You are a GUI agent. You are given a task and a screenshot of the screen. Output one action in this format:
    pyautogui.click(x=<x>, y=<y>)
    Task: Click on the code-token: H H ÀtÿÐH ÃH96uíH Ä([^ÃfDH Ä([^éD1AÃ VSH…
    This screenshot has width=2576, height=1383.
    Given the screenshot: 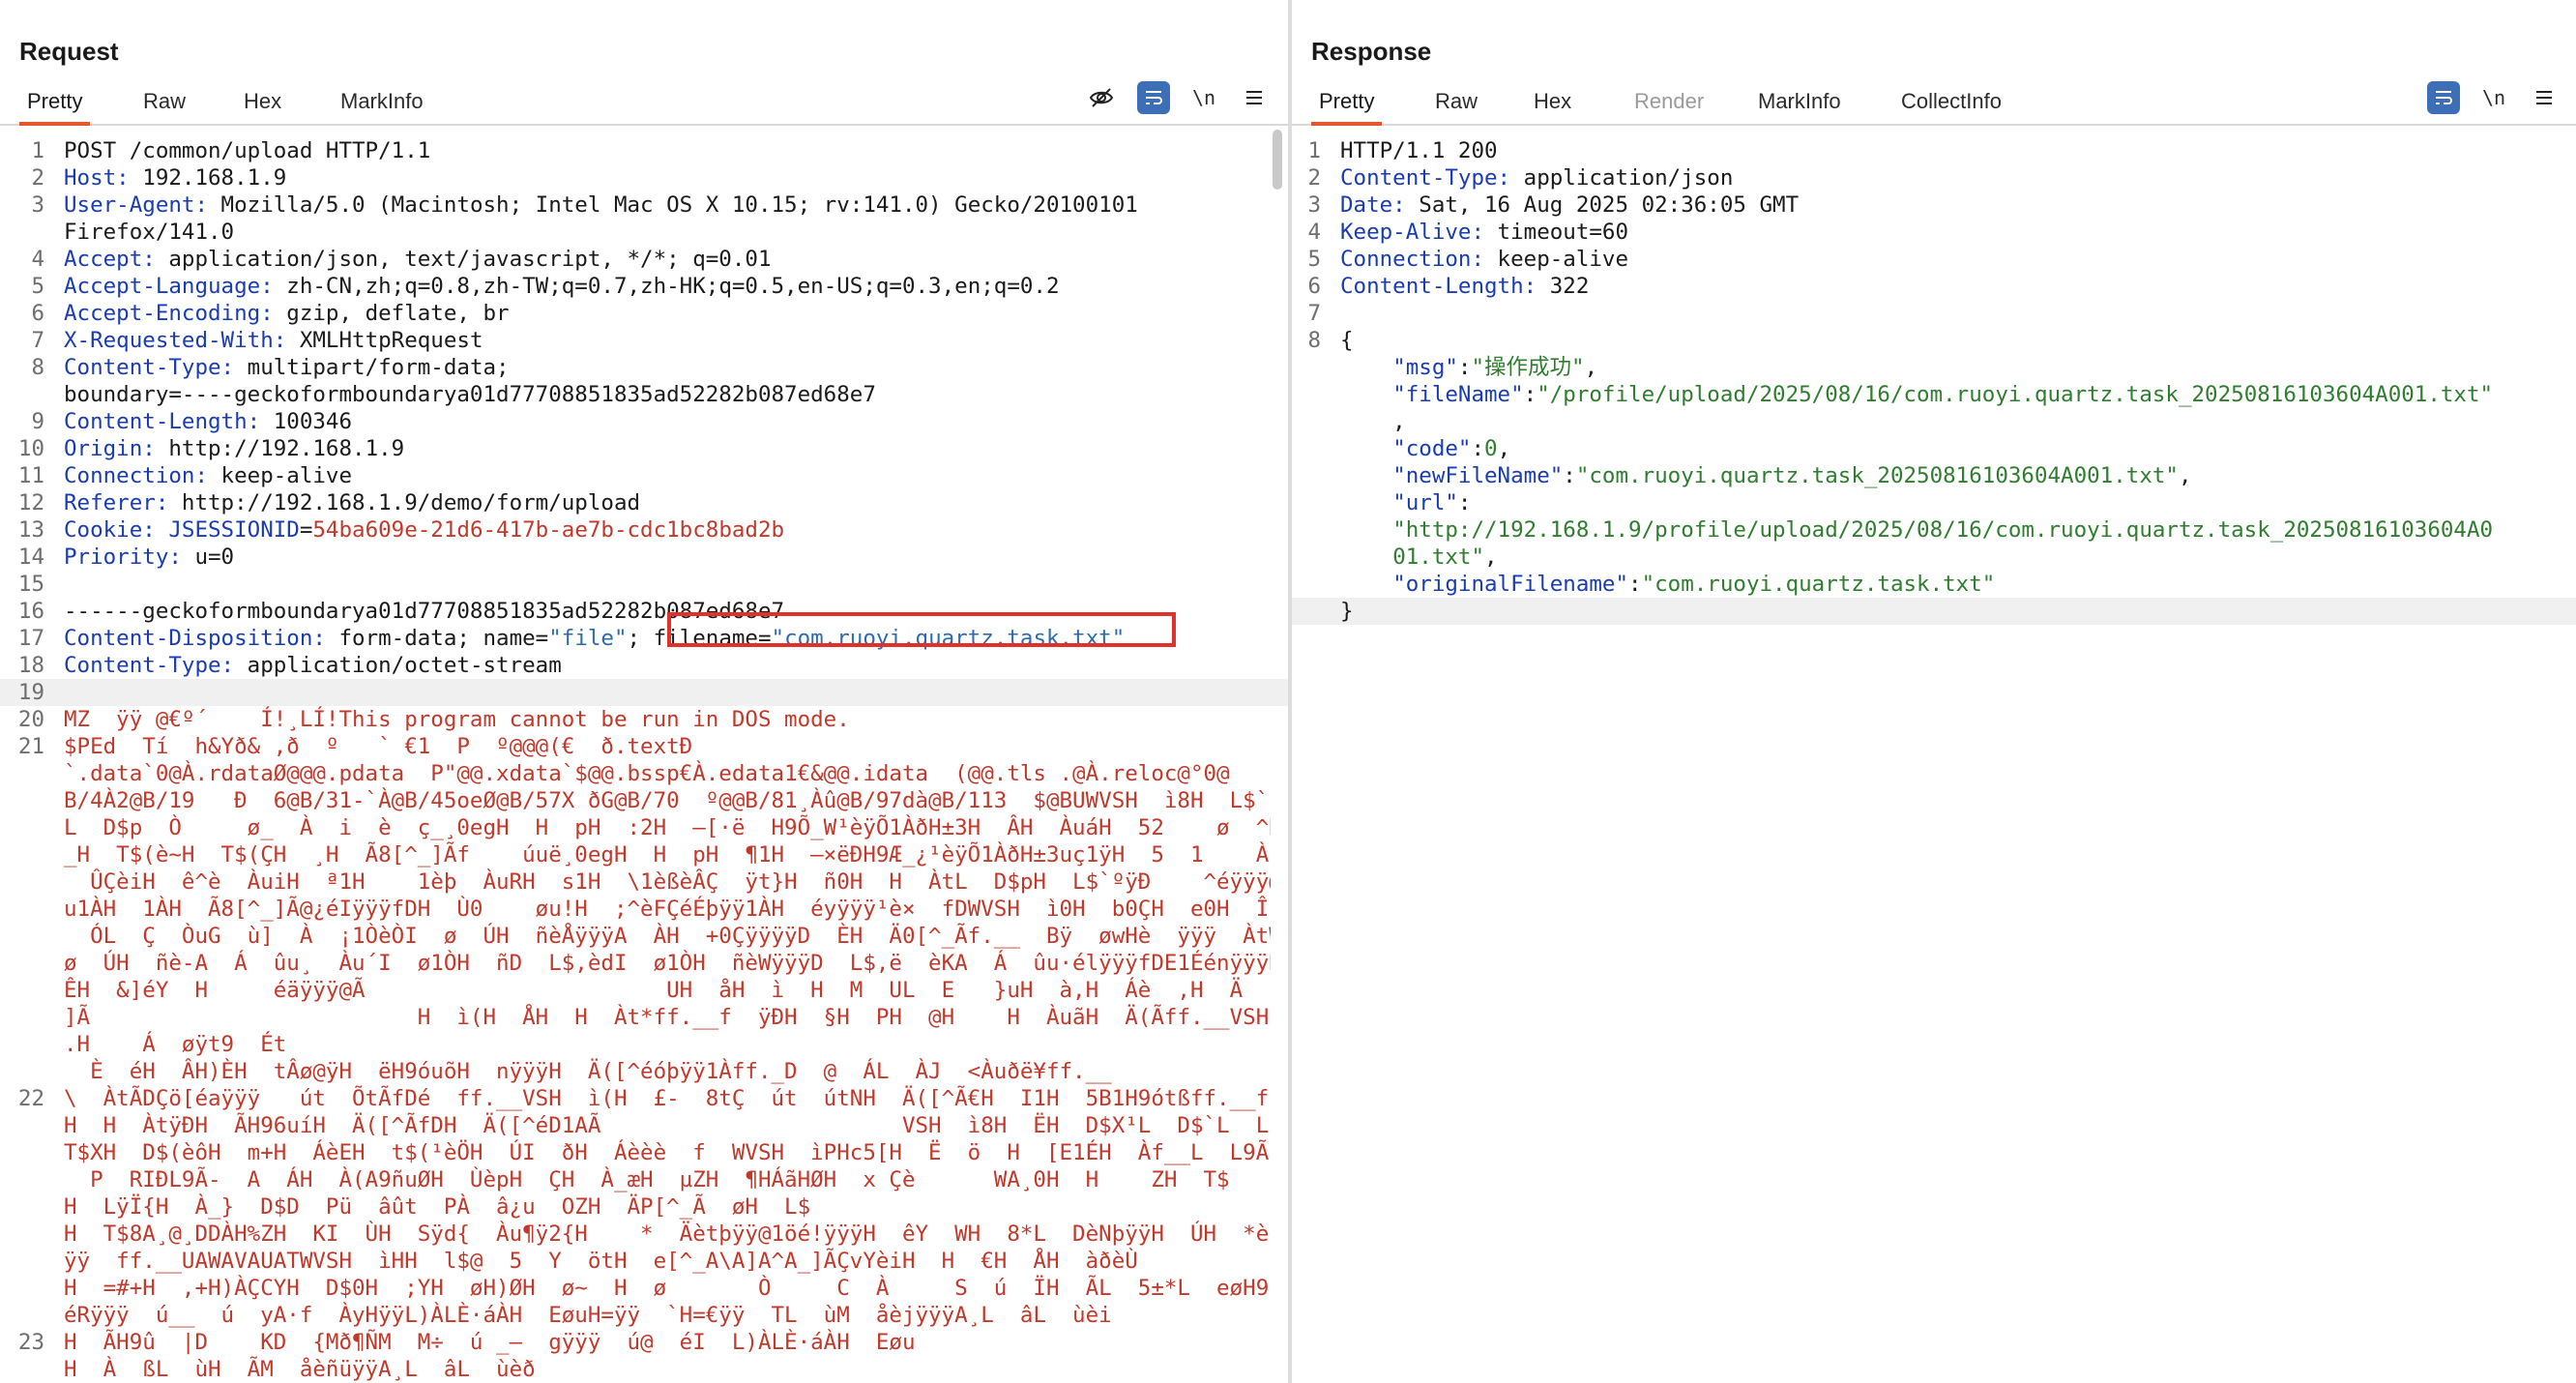 What is the action you would take?
    pyautogui.click(x=667, y=1125)
    